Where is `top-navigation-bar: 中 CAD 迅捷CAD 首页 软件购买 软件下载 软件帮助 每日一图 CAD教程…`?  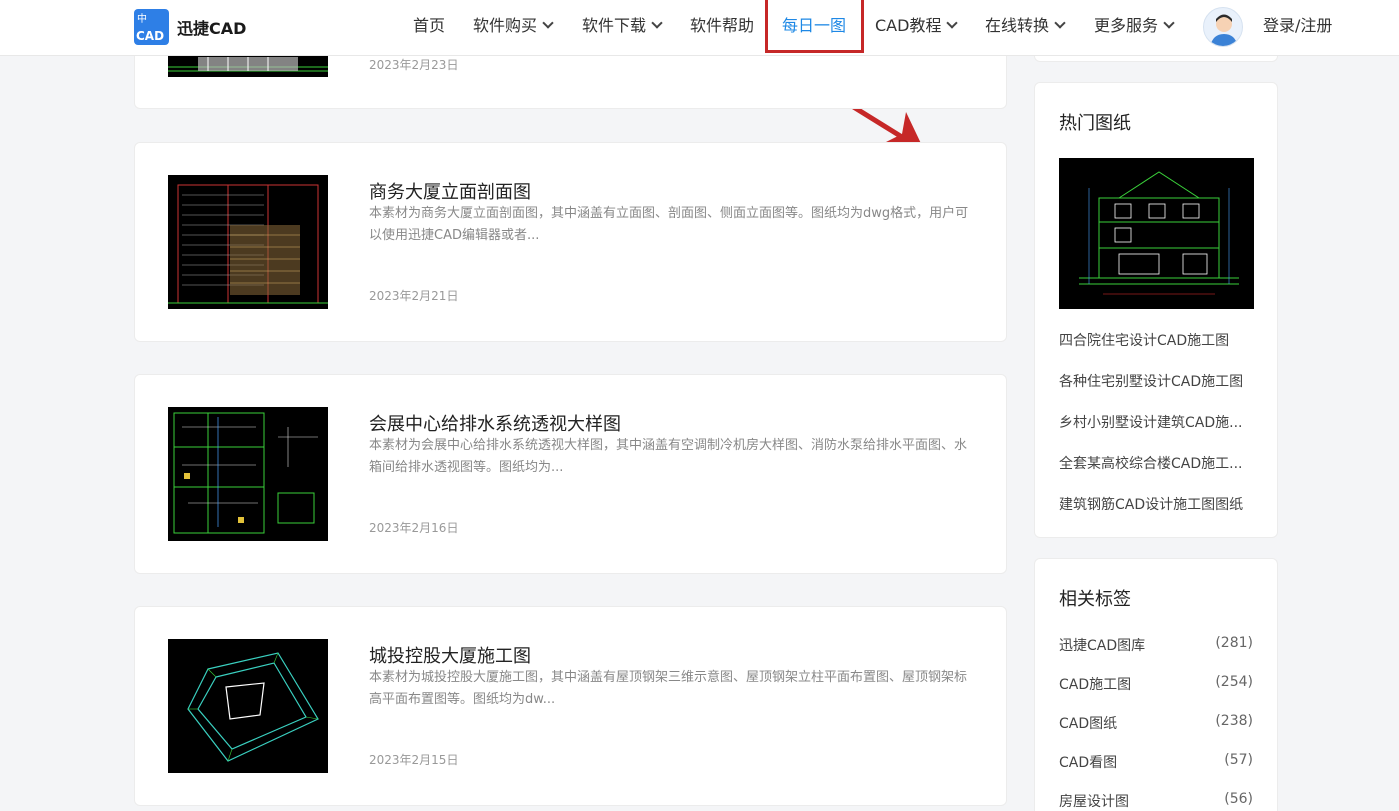 top-navigation-bar: 中 CAD 迅捷CAD 首页 软件购买 软件下载 软件帮助 每日一图 CAD教程… is located at coordinates (699, 28).